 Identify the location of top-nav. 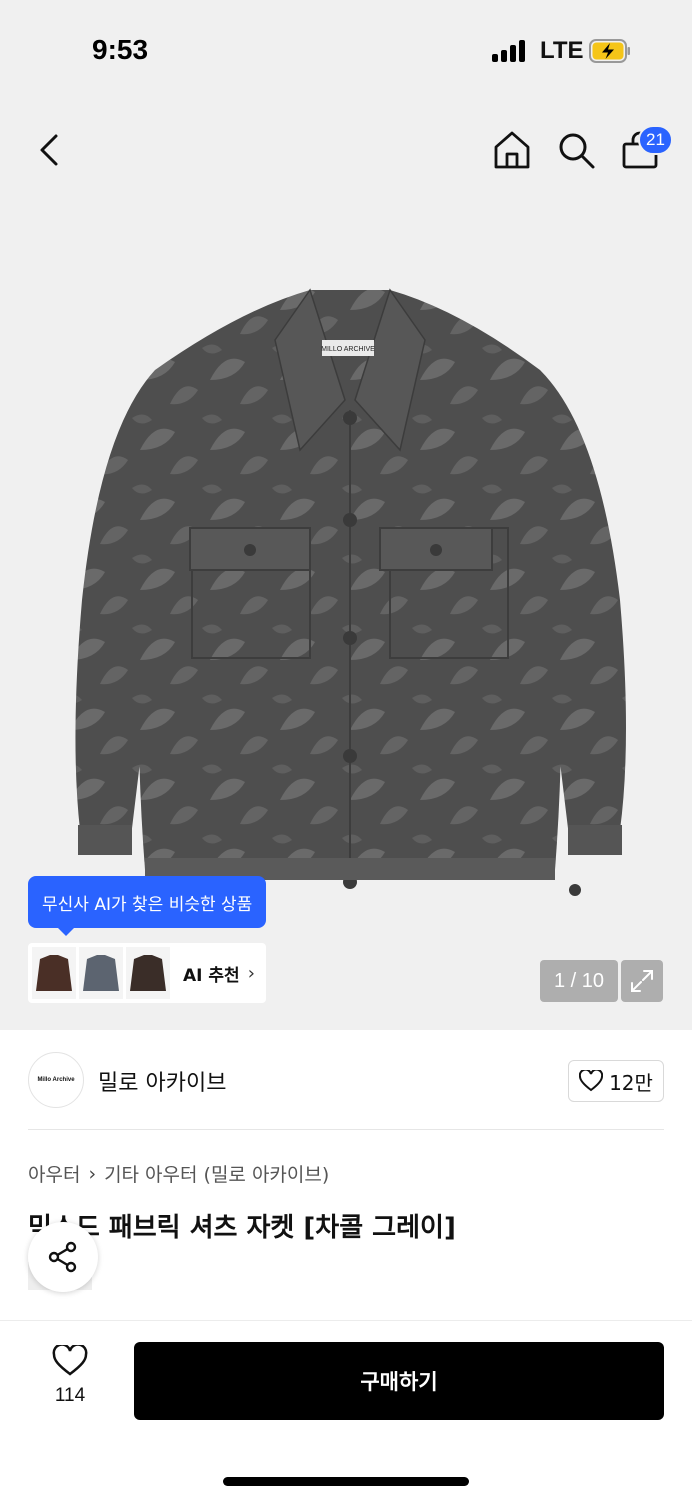
(346, 150).